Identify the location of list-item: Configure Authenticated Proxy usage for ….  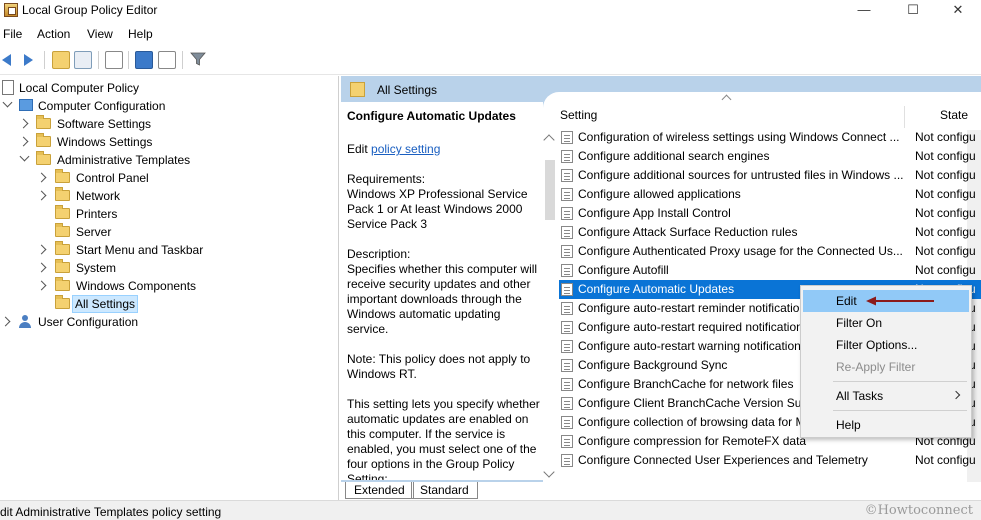
(770, 251).